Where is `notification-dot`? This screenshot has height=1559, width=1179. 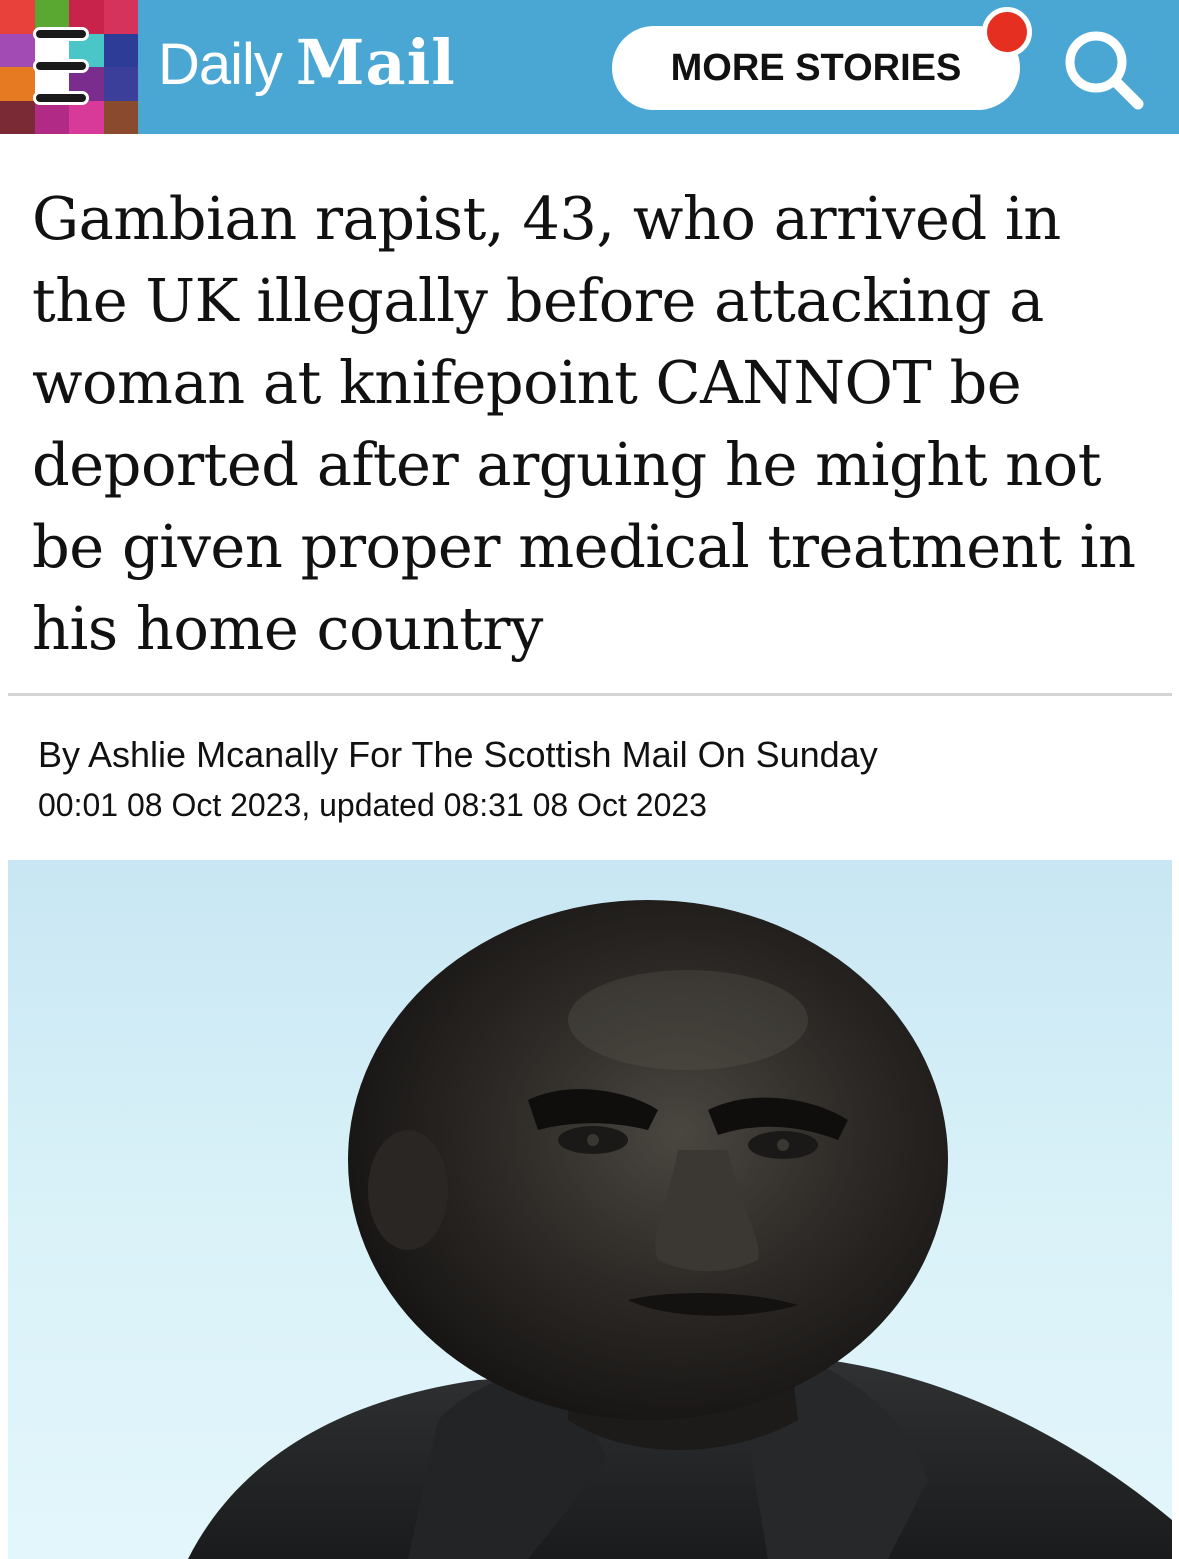 notification-dot is located at coordinates (1007, 32).